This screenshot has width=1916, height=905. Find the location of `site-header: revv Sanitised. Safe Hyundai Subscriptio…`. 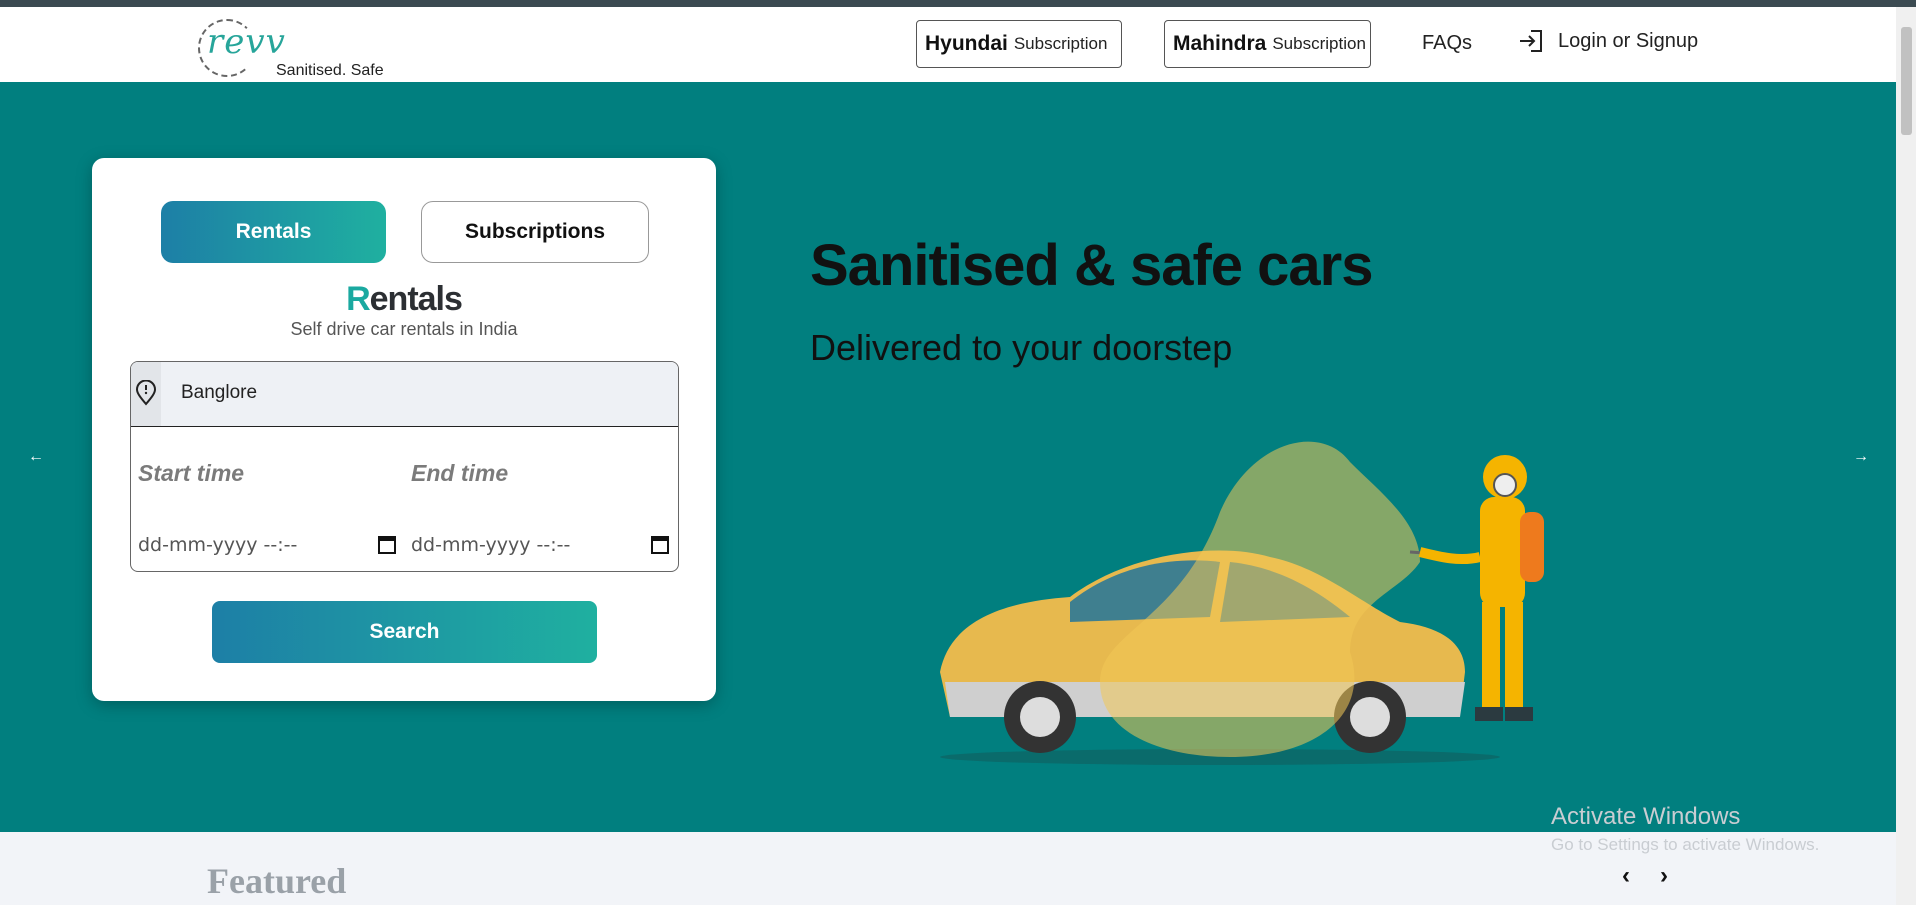

site-header: revv Sanitised. Safe Hyundai Subscriptio… is located at coordinates (948, 44).